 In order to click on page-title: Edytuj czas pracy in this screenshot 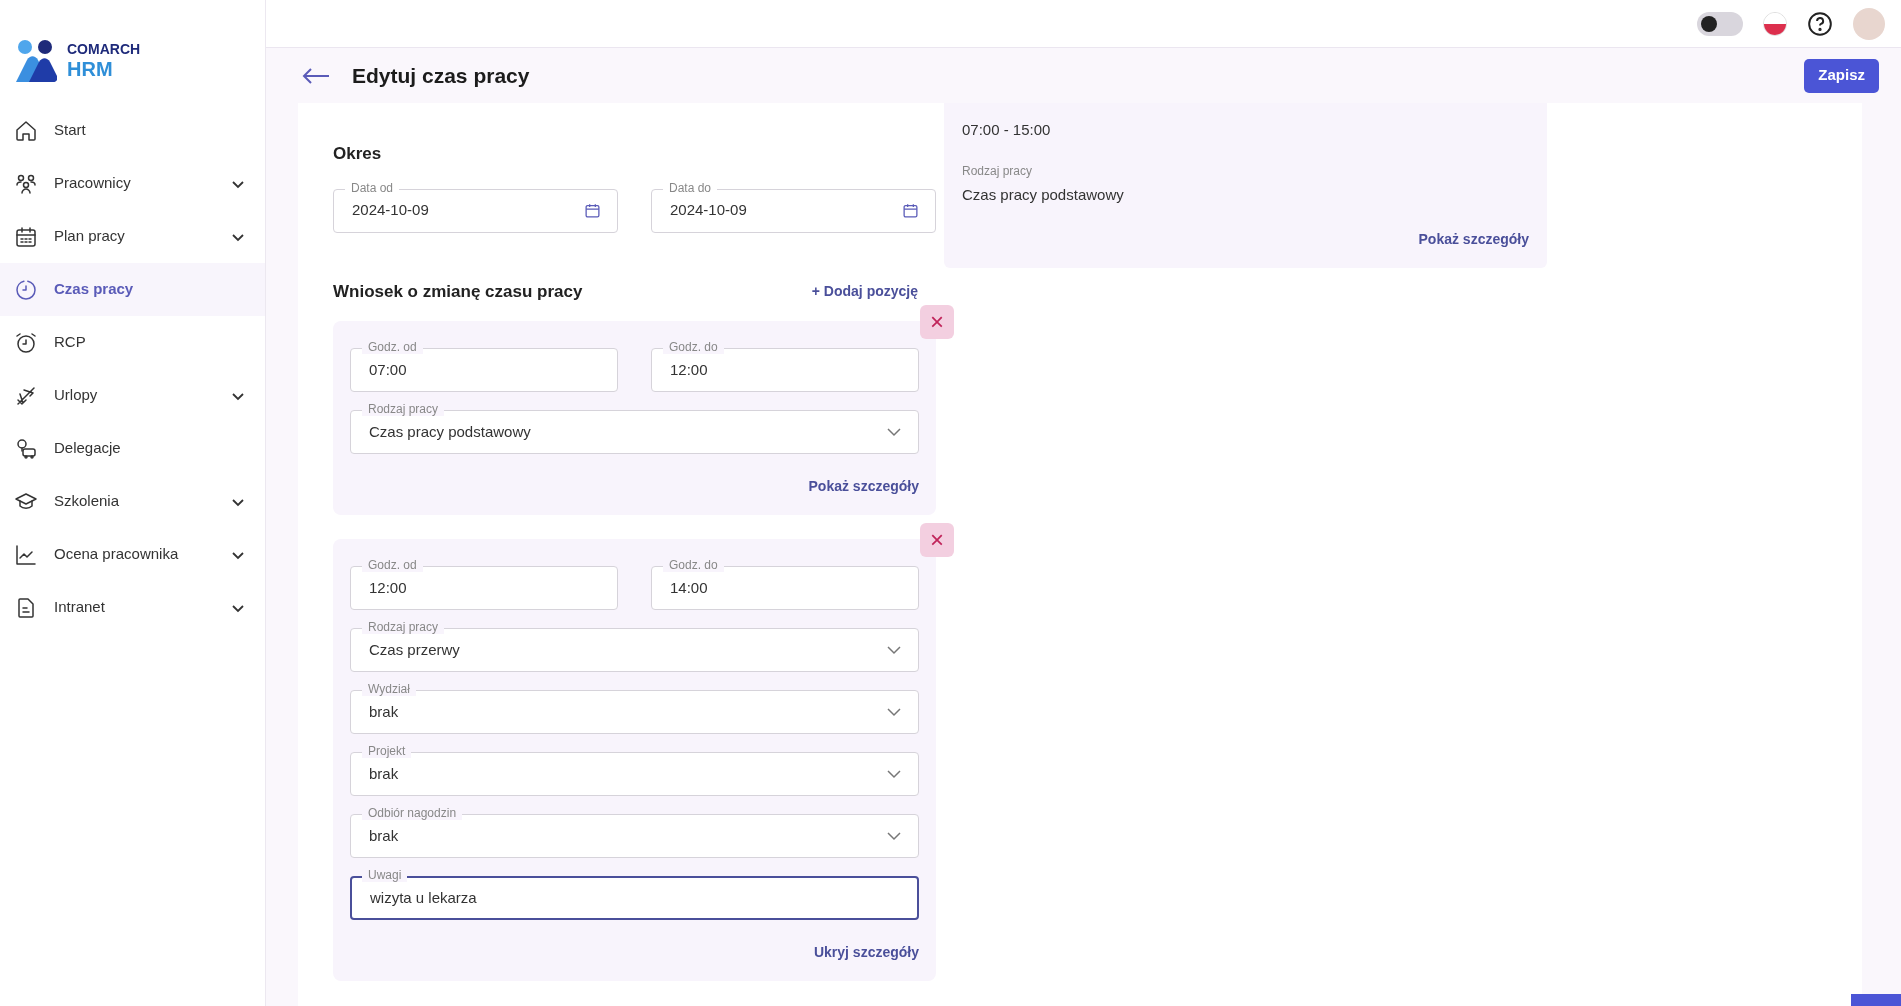, I will do `click(441, 75)`.